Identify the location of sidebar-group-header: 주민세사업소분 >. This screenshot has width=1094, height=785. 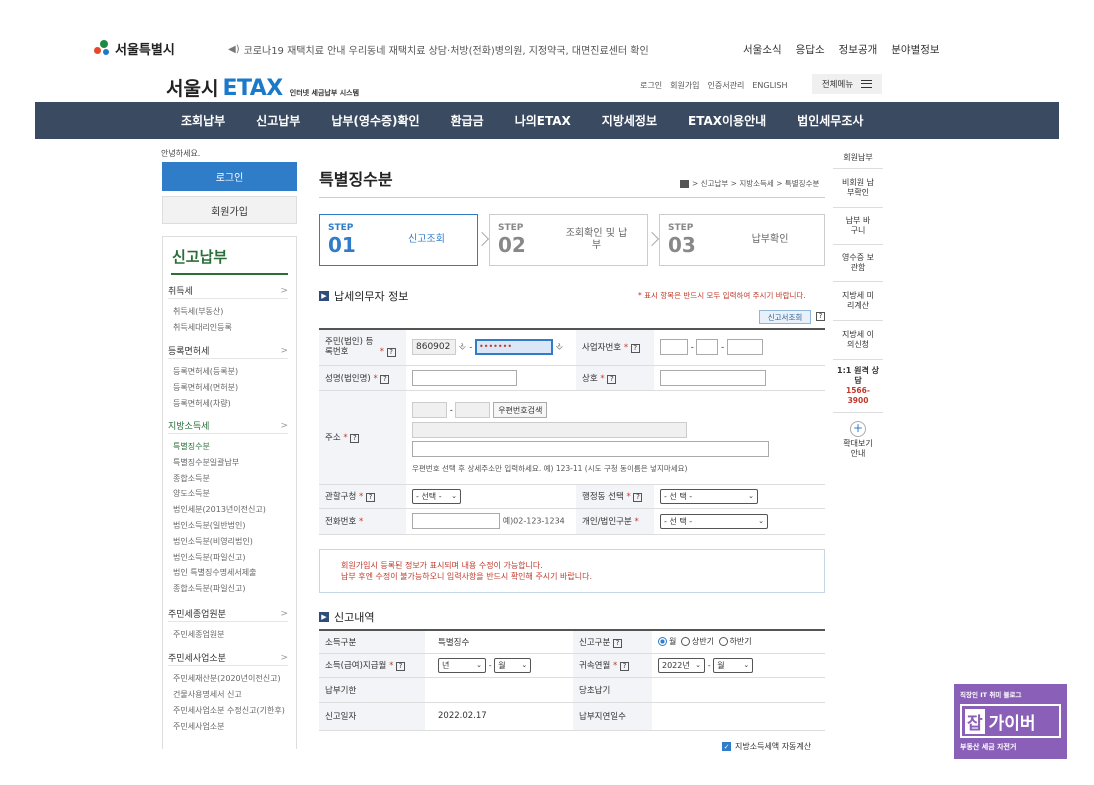
(228, 658).